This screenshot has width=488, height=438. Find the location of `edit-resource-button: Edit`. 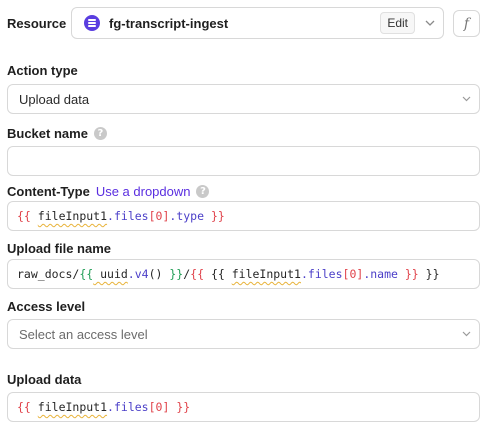

edit-resource-button: Edit is located at coordinates (397, 23).